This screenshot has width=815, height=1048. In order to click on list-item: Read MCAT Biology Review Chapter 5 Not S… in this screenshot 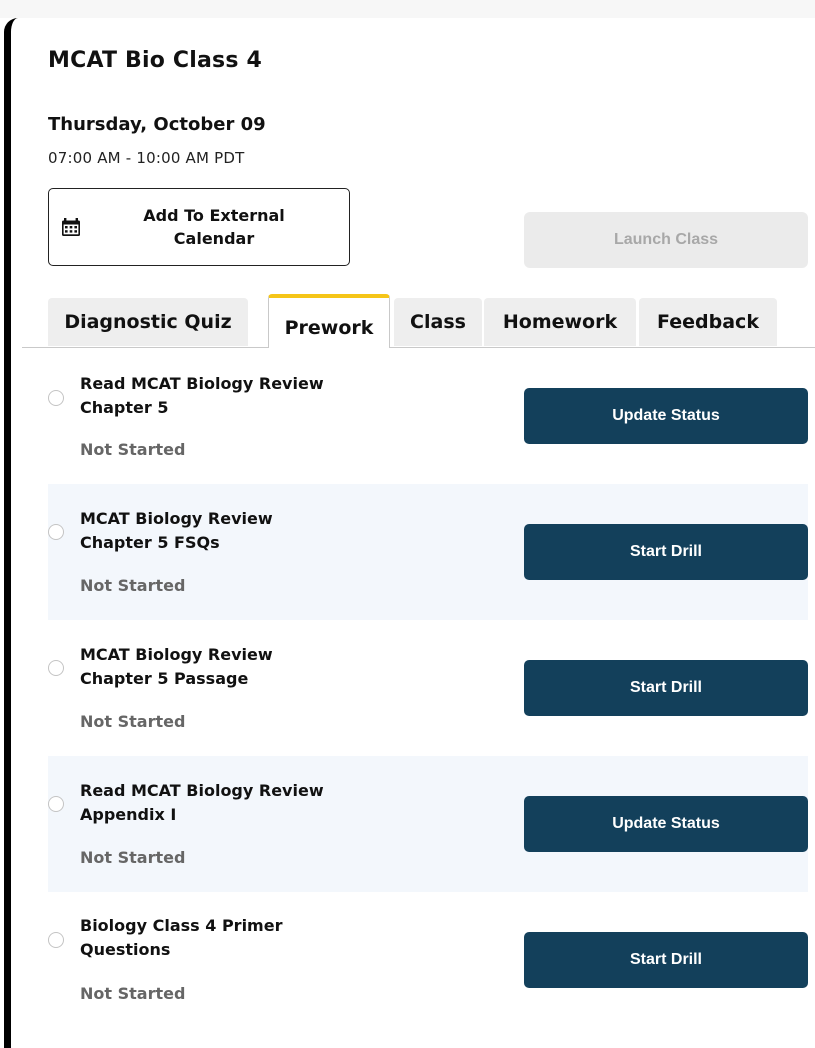, I will do `click(428, 416)`.